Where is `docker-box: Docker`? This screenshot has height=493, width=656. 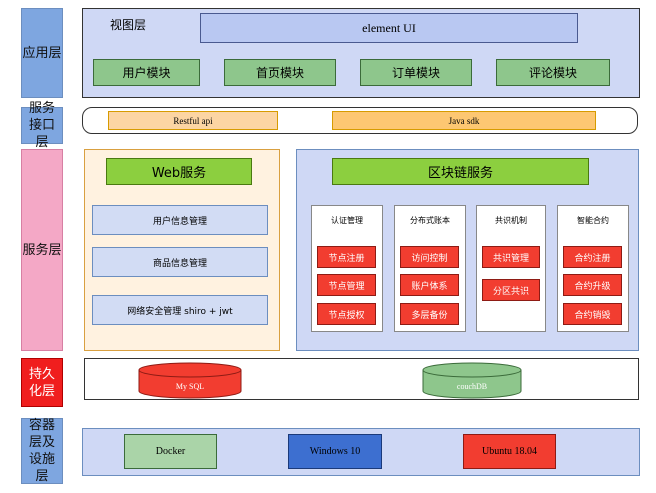
docker-box: Docker is located at coordinates (170, 451).